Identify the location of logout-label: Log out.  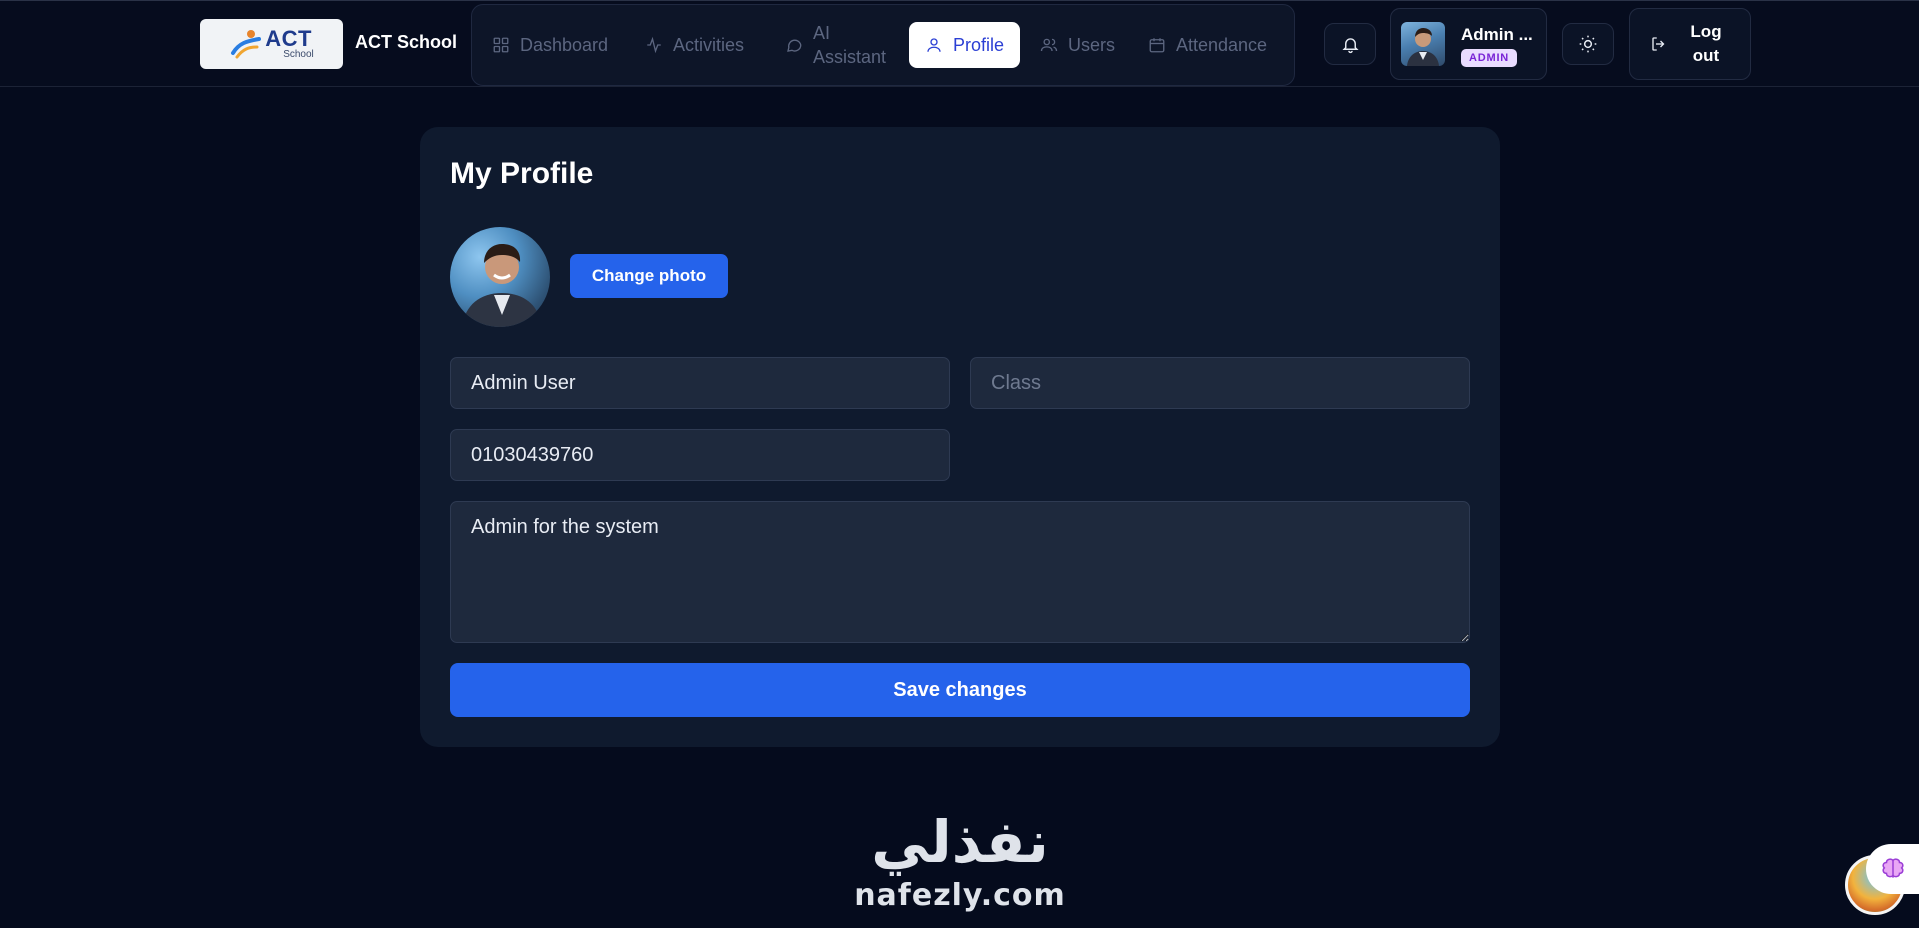
(1706, 44).